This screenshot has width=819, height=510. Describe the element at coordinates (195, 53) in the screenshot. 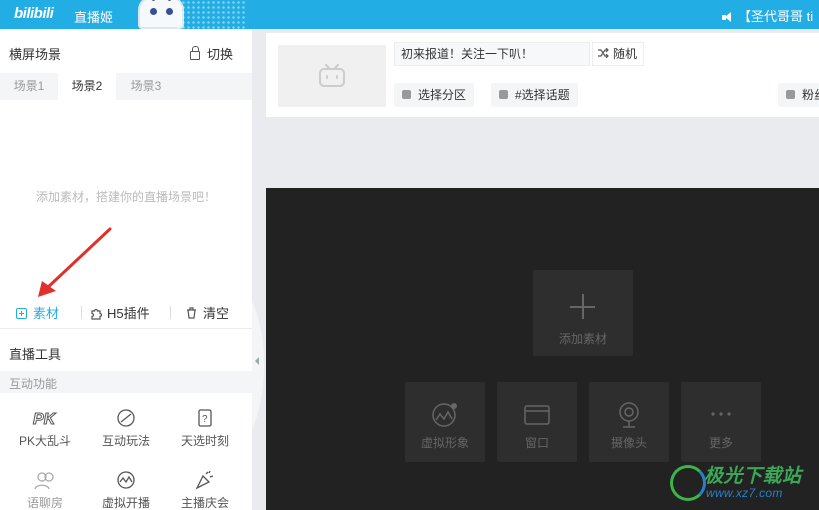

I see `lock-icon` at that location.